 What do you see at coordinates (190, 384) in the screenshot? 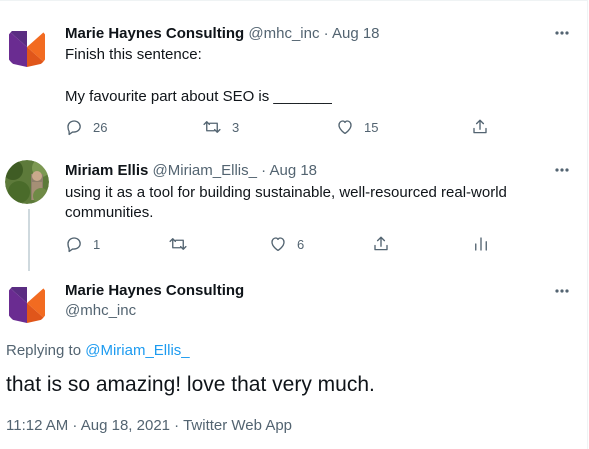
I see `focused-tweet-text: that is so amazing! love that very much.` at bounding box center [190, 384].